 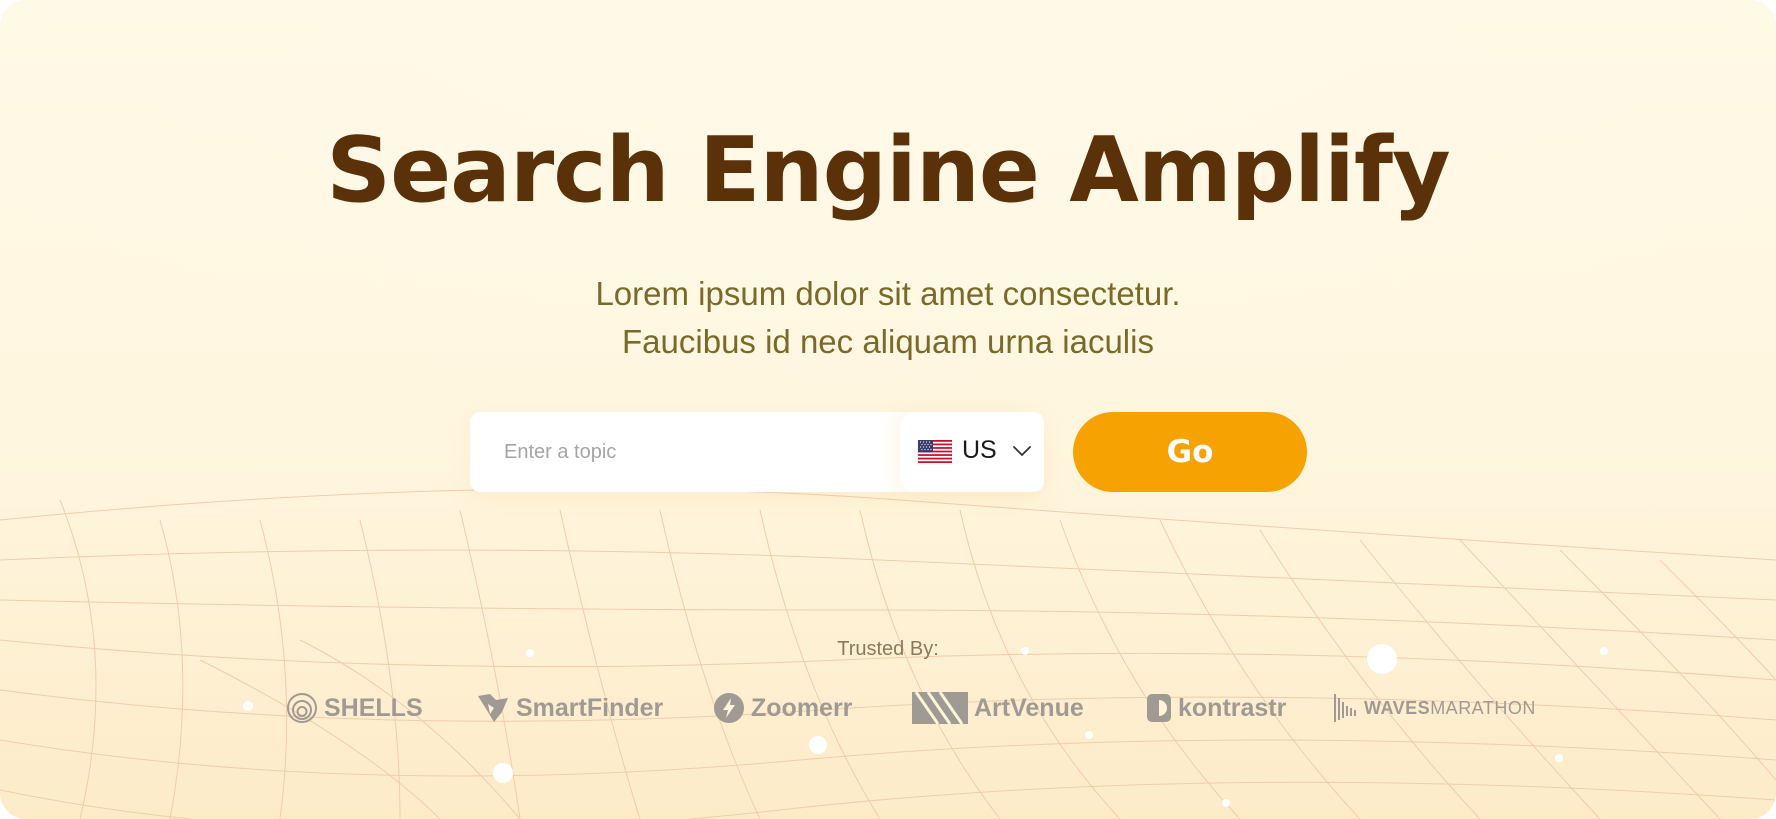 I want to click on logo-name-bold: WAVES, so click(x=1397, y=707).